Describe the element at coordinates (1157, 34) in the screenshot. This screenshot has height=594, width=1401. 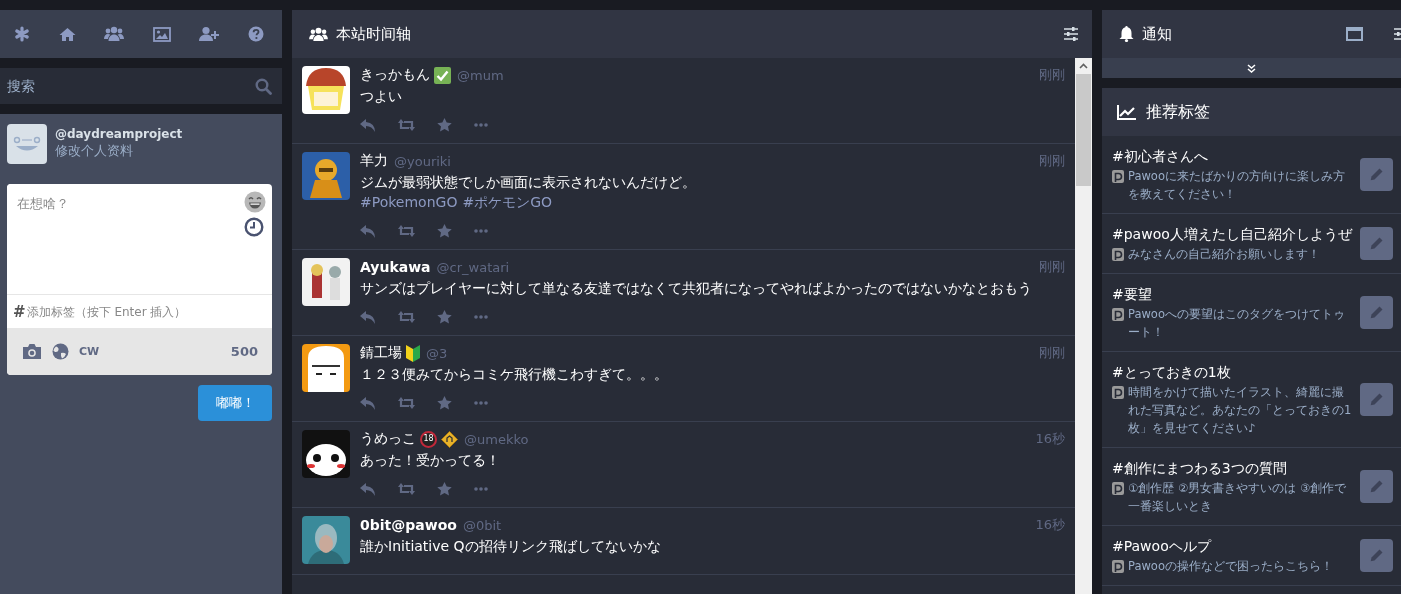
I see `column-title: 通知` at that location.